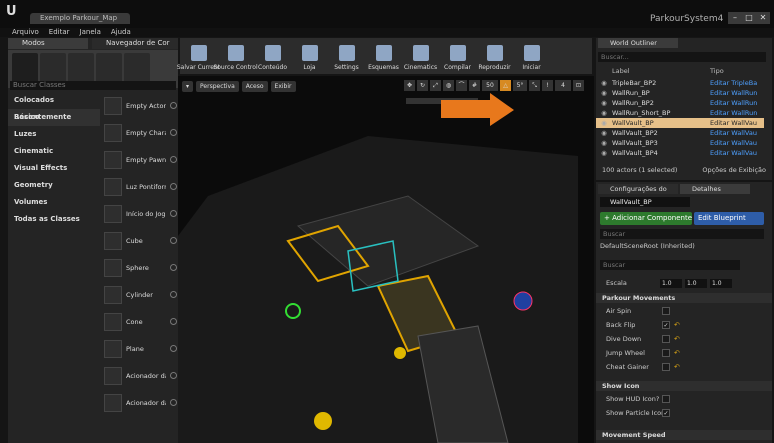 The height and width of the screenshot is (443, 774). Describe the element at coordinates (474, 85) in the screenshot. I see `grid-icon: #` at that location.